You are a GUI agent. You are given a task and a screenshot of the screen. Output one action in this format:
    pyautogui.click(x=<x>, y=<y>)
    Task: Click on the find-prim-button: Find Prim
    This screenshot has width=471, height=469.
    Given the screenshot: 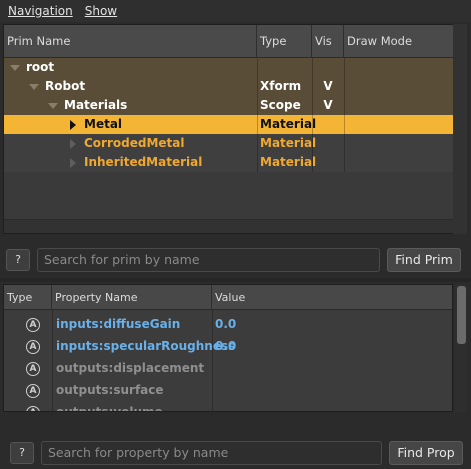 What is the action you would take?
    pyautogui.click(x=424, y=260)
    